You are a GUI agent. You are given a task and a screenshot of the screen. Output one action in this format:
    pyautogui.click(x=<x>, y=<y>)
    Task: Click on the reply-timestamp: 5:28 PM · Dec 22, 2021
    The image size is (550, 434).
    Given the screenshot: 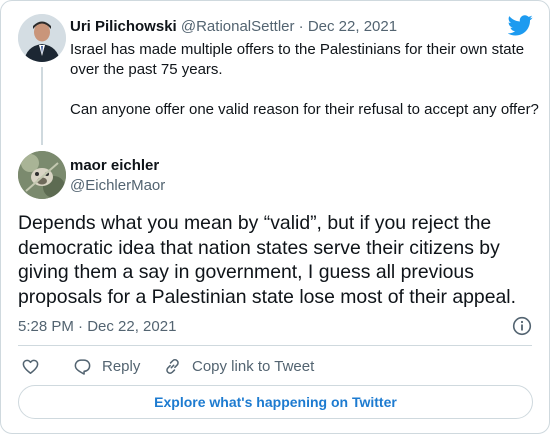 What is the action you would take?
    pyautogui.click(x=97, y=327)
    